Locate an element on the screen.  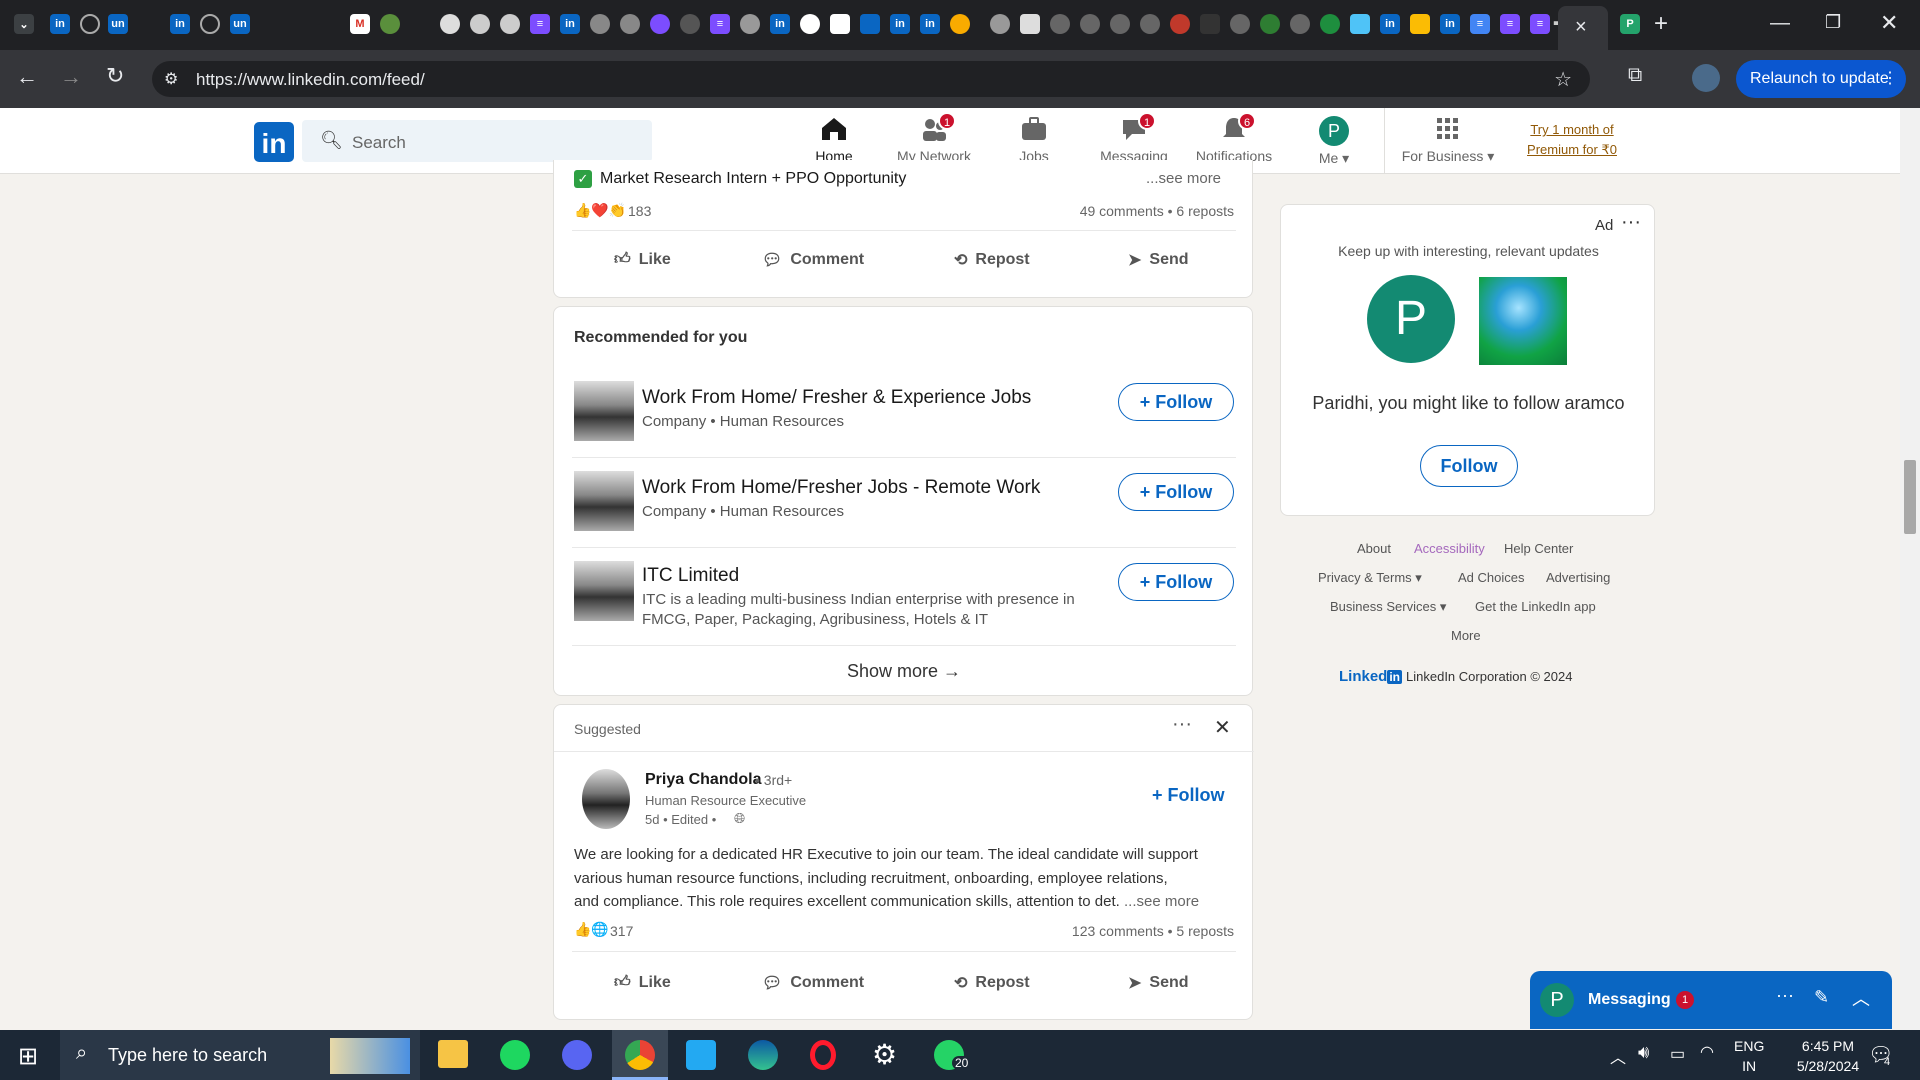
back-button: ← is located at coordinates (27, 77).